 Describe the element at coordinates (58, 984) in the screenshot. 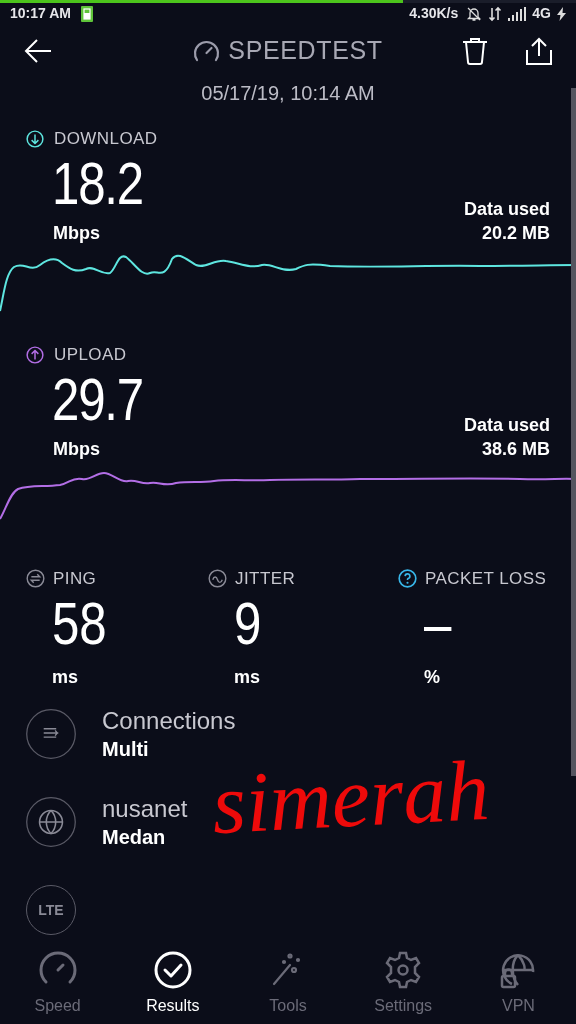

I see `nav-tab: Speed` at that location.